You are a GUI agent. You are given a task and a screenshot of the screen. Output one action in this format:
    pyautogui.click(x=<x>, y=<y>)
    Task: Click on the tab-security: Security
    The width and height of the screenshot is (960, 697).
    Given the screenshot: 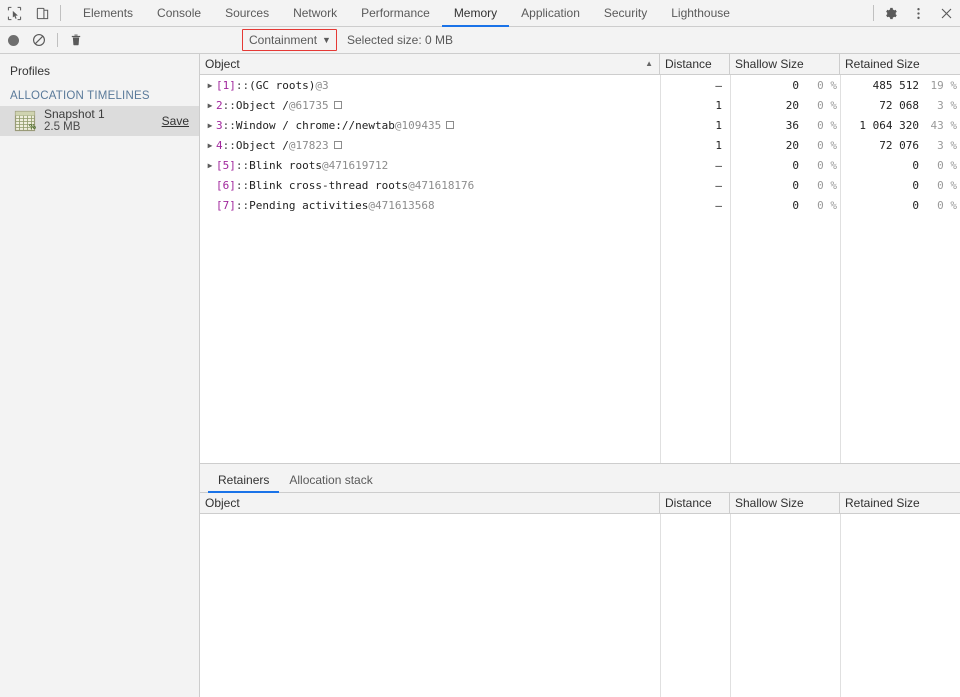 What is the action you would take?
    pyautogui.click(x=625, y=13)
    